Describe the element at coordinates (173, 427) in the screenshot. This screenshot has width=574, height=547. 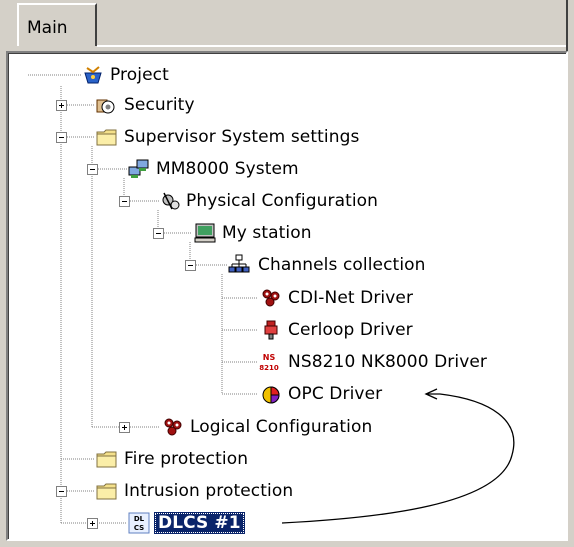
I see `logical-config-icon` at that location.